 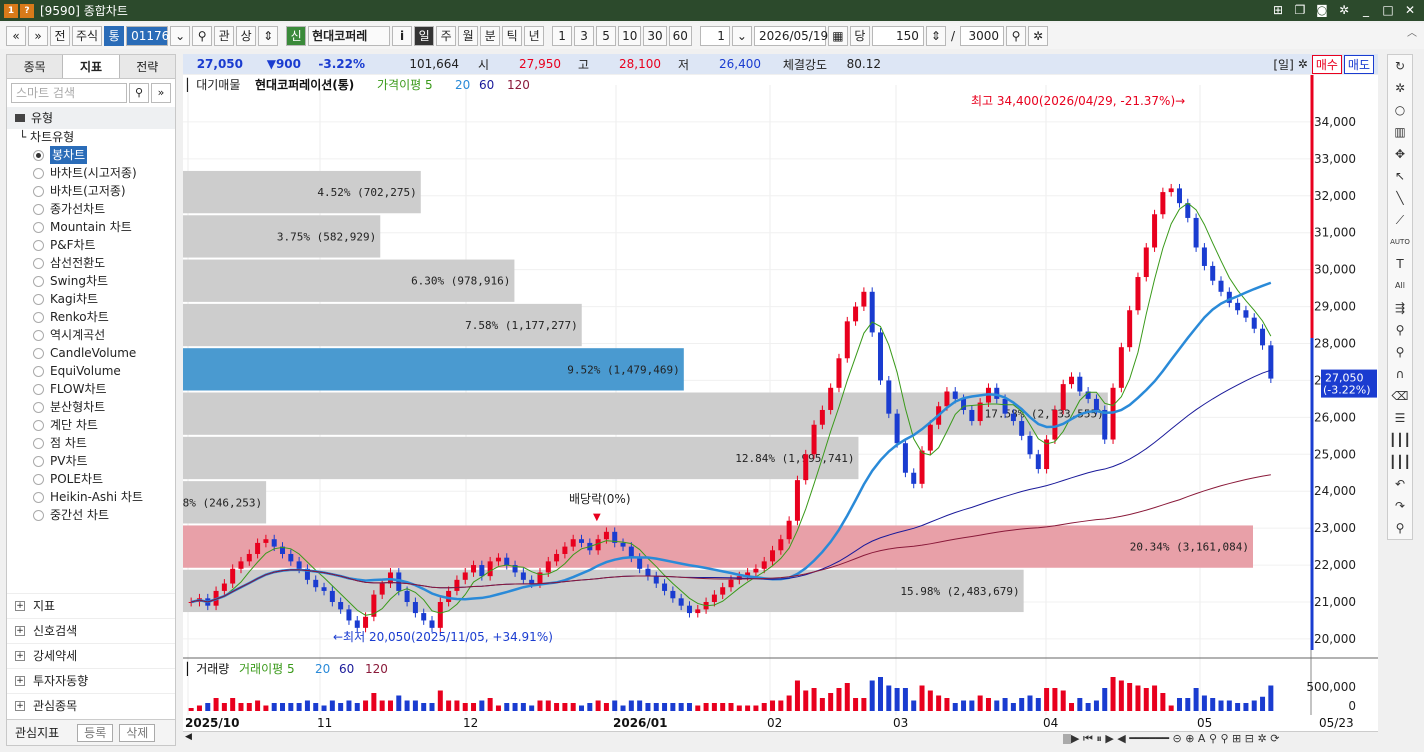 What do you see at coordinates (402, 36) in the screenshot?
I see `info-button: i` at bounding box center [402, 36].